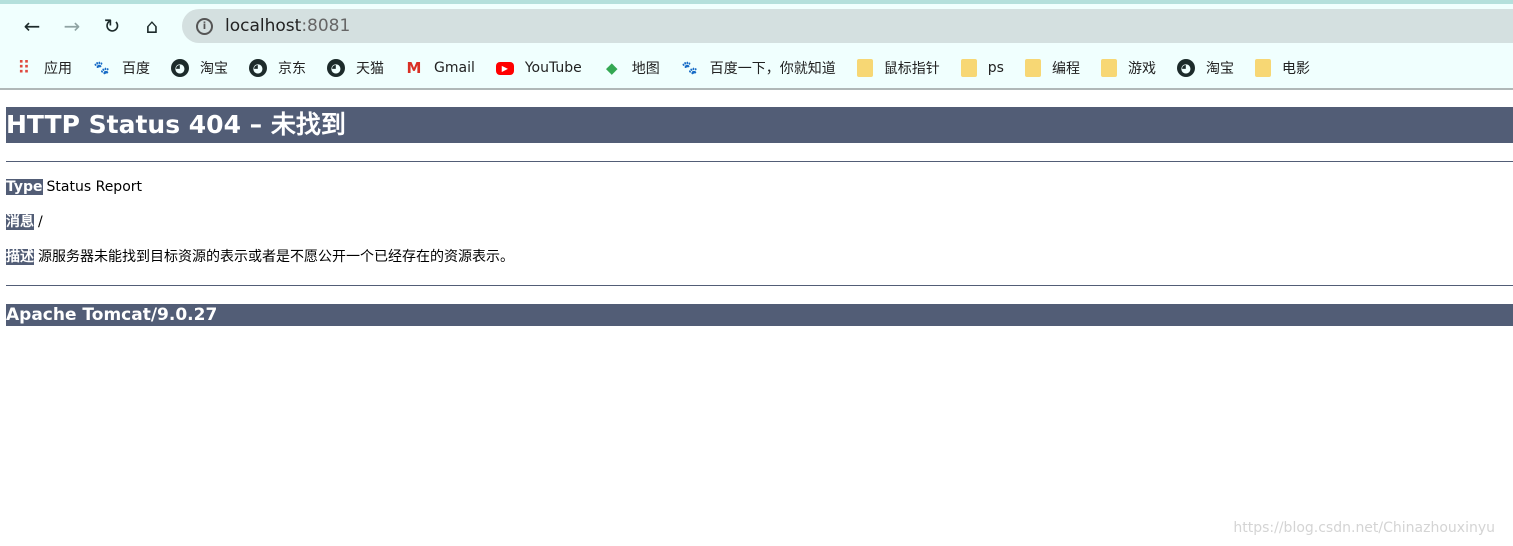 The image size is (1513, 546). Describe the element at coordinates (759, 315) in the screenshot. I see `server-footer: Apache Tomcat/9.0.27` at that location.